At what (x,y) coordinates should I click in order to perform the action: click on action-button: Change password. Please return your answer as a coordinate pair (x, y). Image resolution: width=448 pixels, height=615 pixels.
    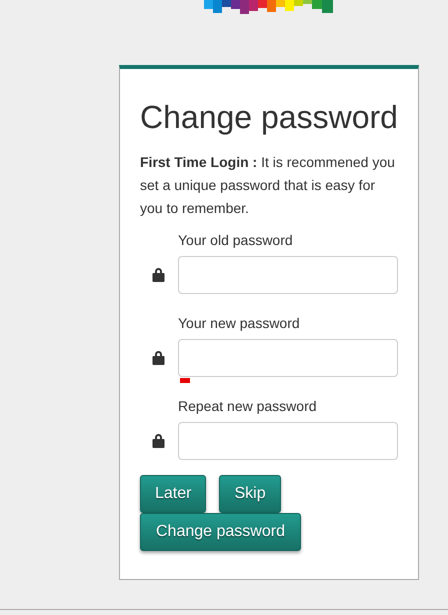
    Looking at the image, I should click on (220, 532).